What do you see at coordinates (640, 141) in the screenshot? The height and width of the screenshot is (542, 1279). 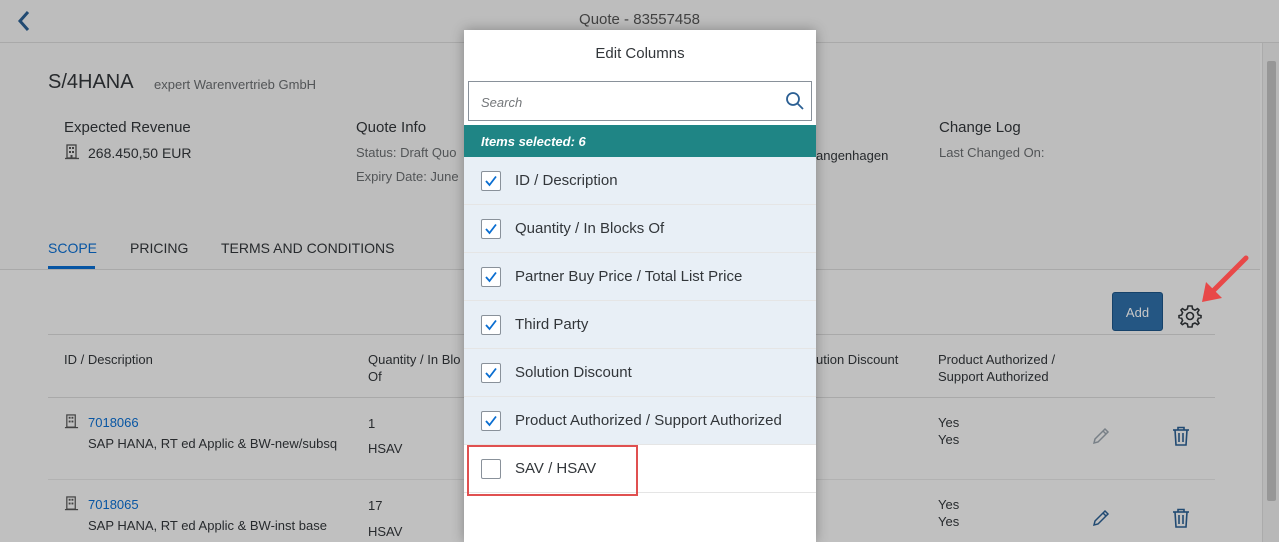 I see `items-selected-bar: Items selected: 6` at bounding box center [640, 141].